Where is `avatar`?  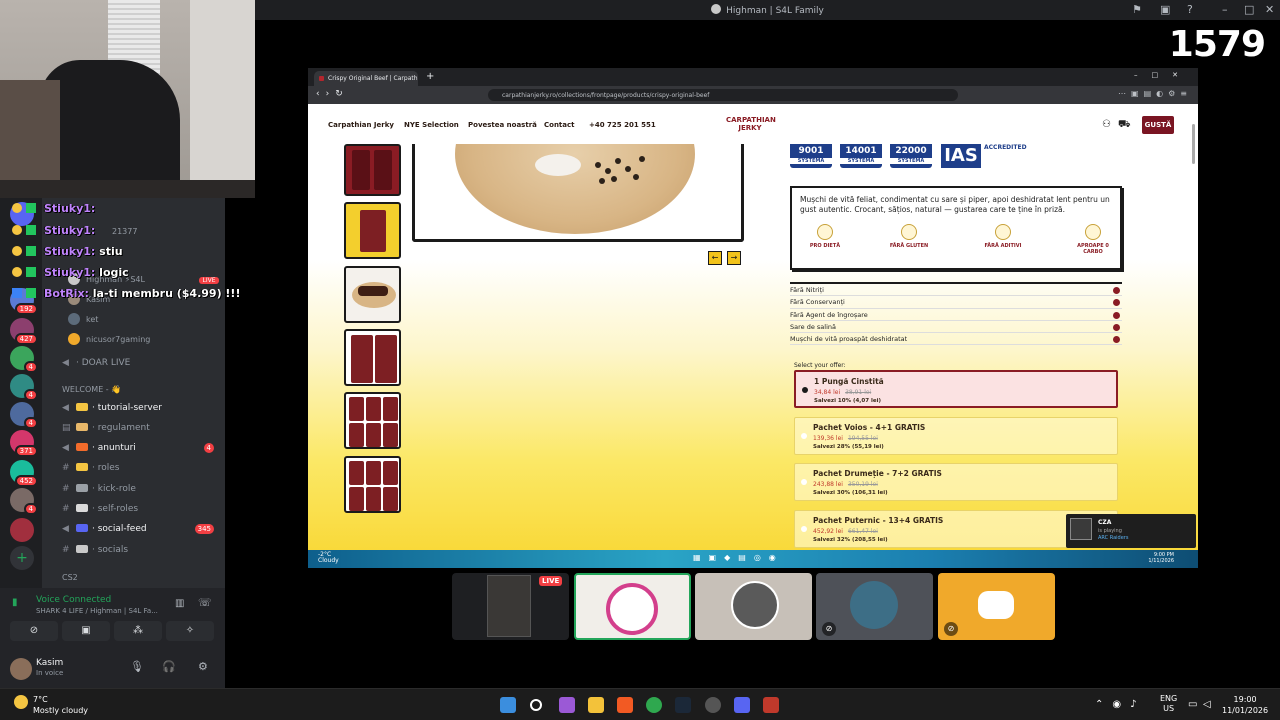 avatar is located at coordinates (21, 669).